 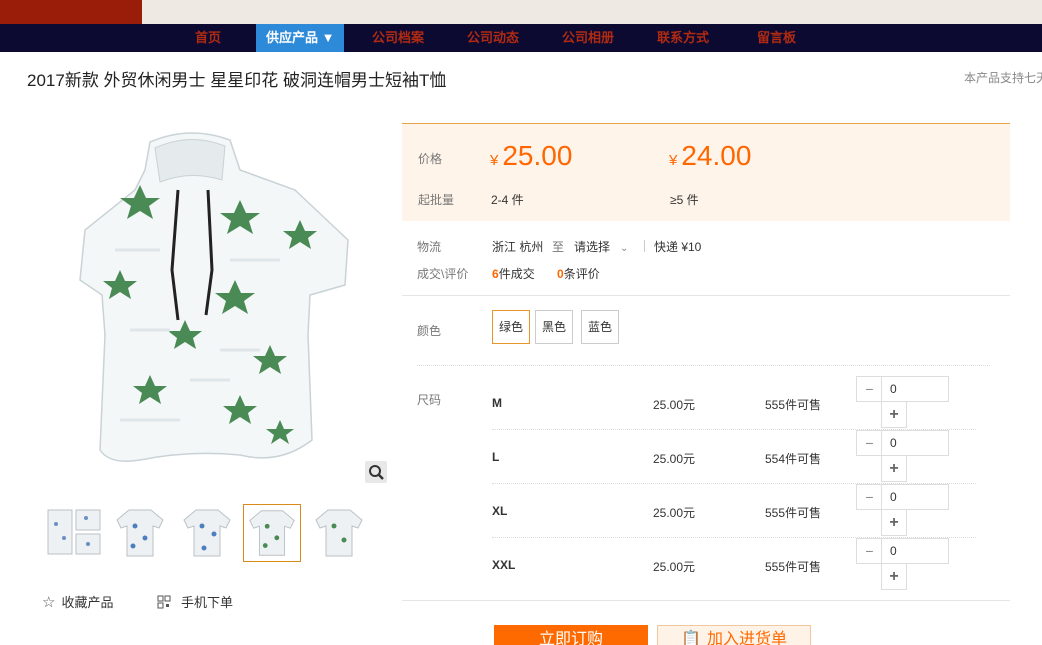 What do you see at coordinates (436, 200) in the screenshot?
I see `moq-label: 起批量` at bounding box center [436, 200].